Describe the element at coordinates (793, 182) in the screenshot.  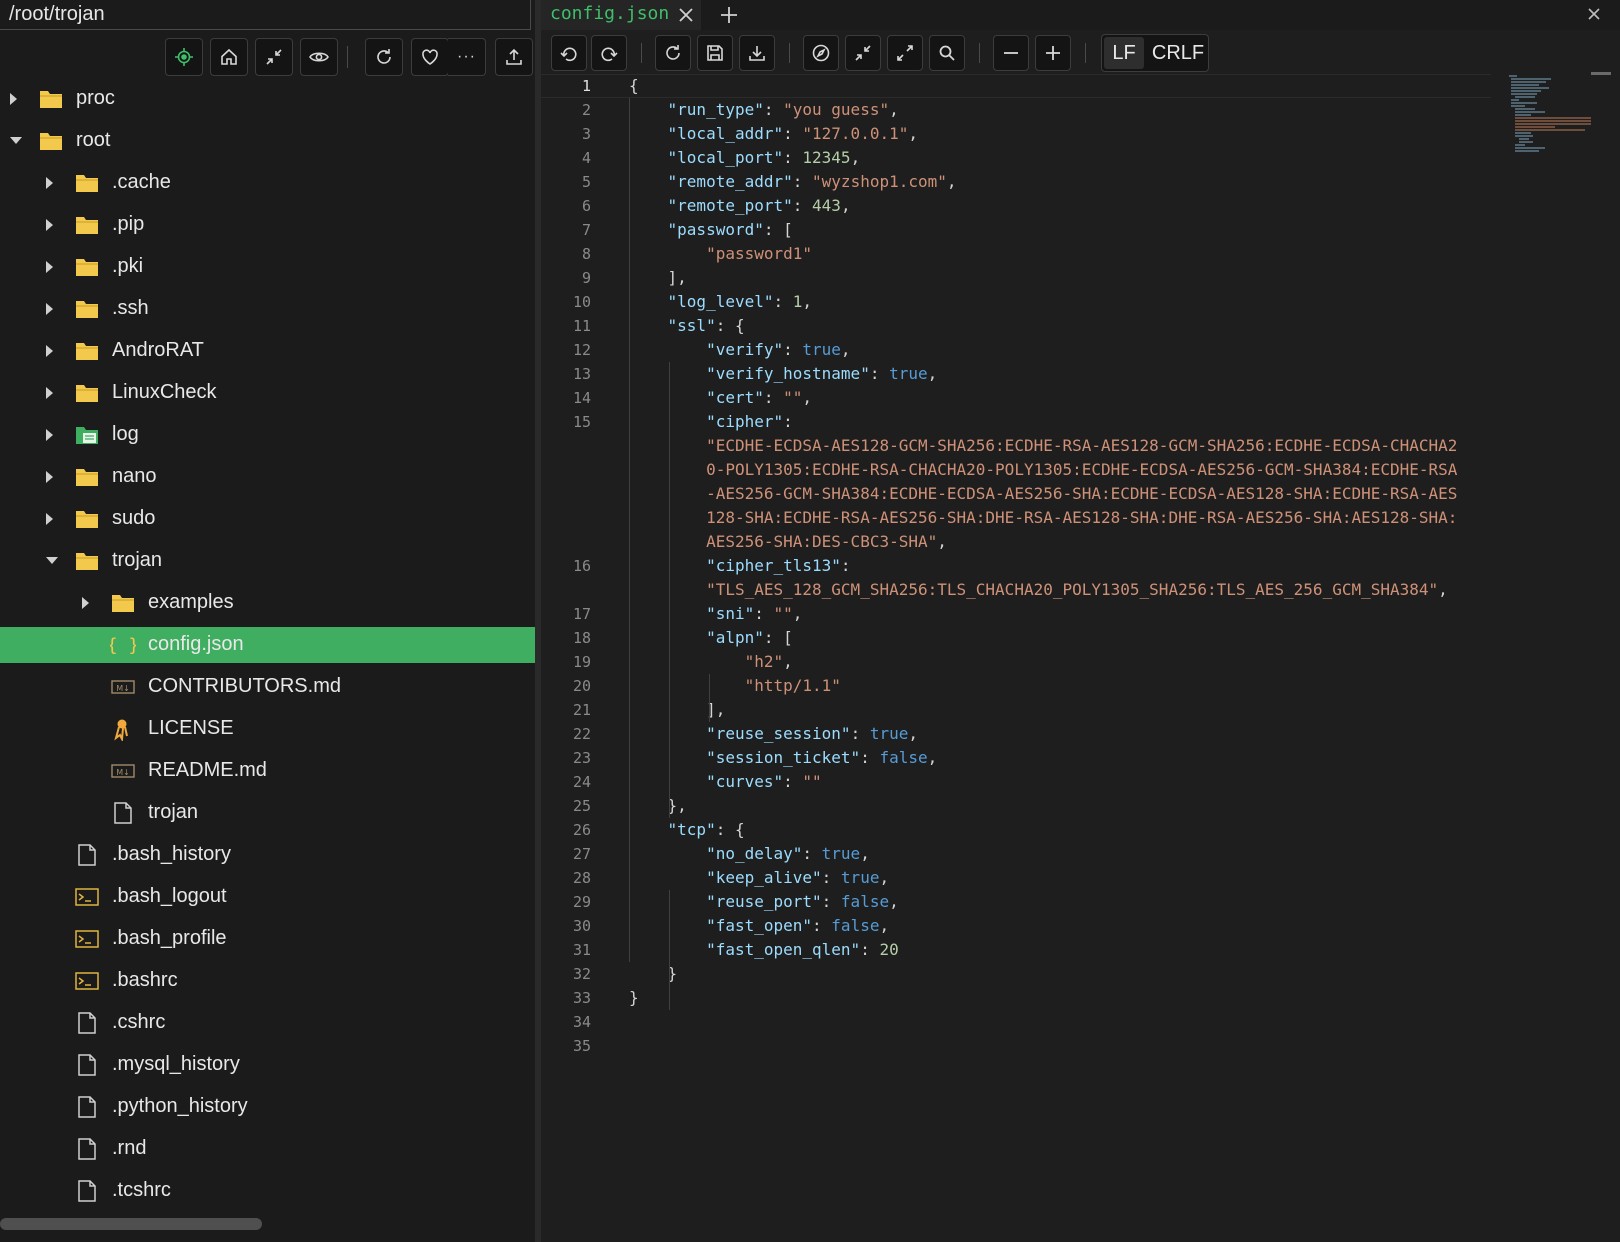
I see `code-line: "remote_addr": "wyzshop1.com",` at that location.